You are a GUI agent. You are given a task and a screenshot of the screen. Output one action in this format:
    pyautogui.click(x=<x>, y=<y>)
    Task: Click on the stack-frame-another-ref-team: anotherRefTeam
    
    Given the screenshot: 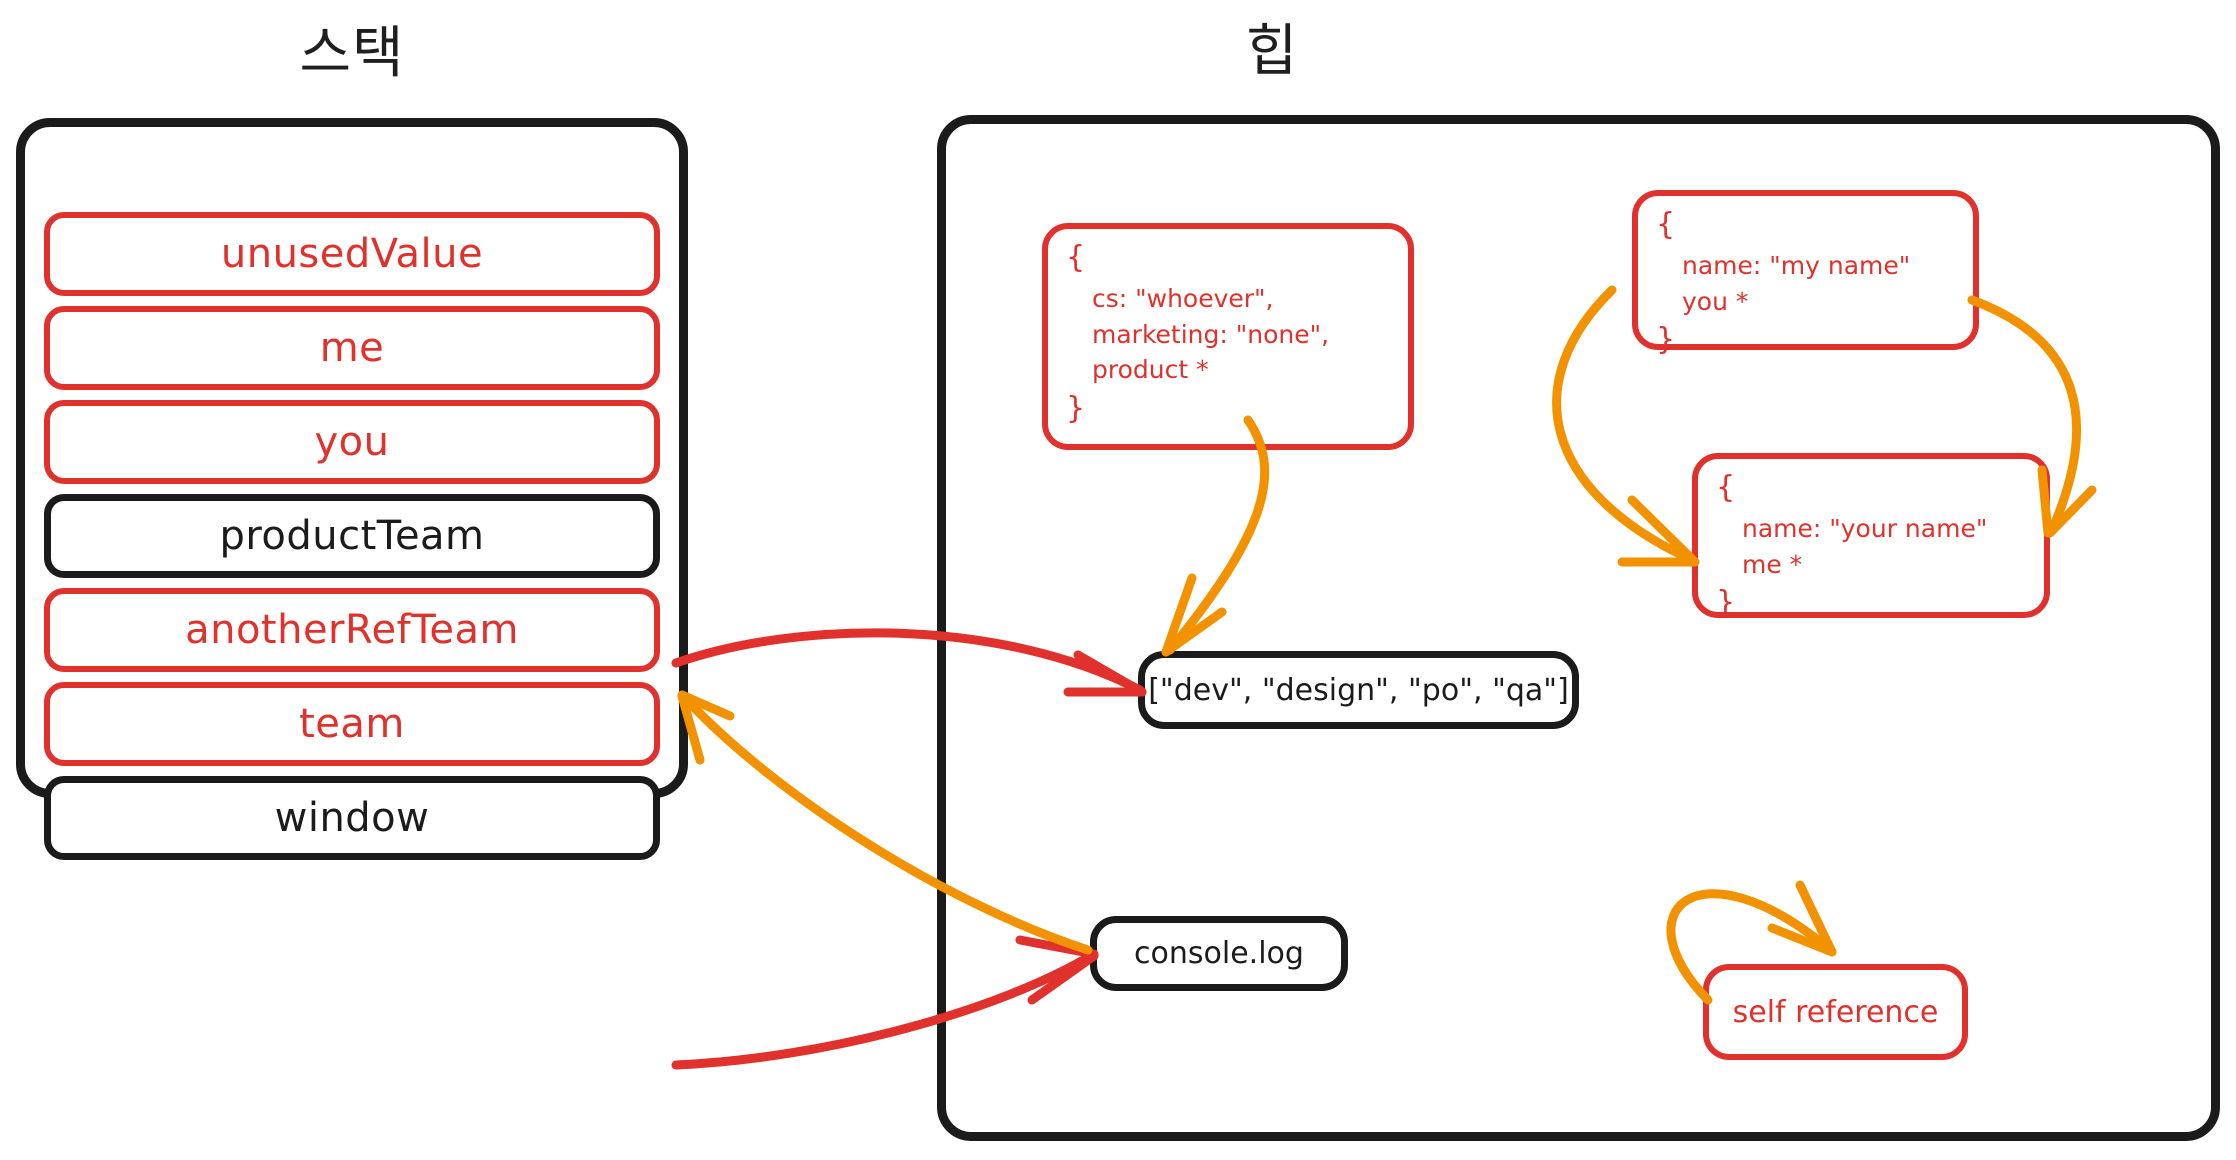 What is the action you would take?
    pyautogui.click(x=352, y=630)
    